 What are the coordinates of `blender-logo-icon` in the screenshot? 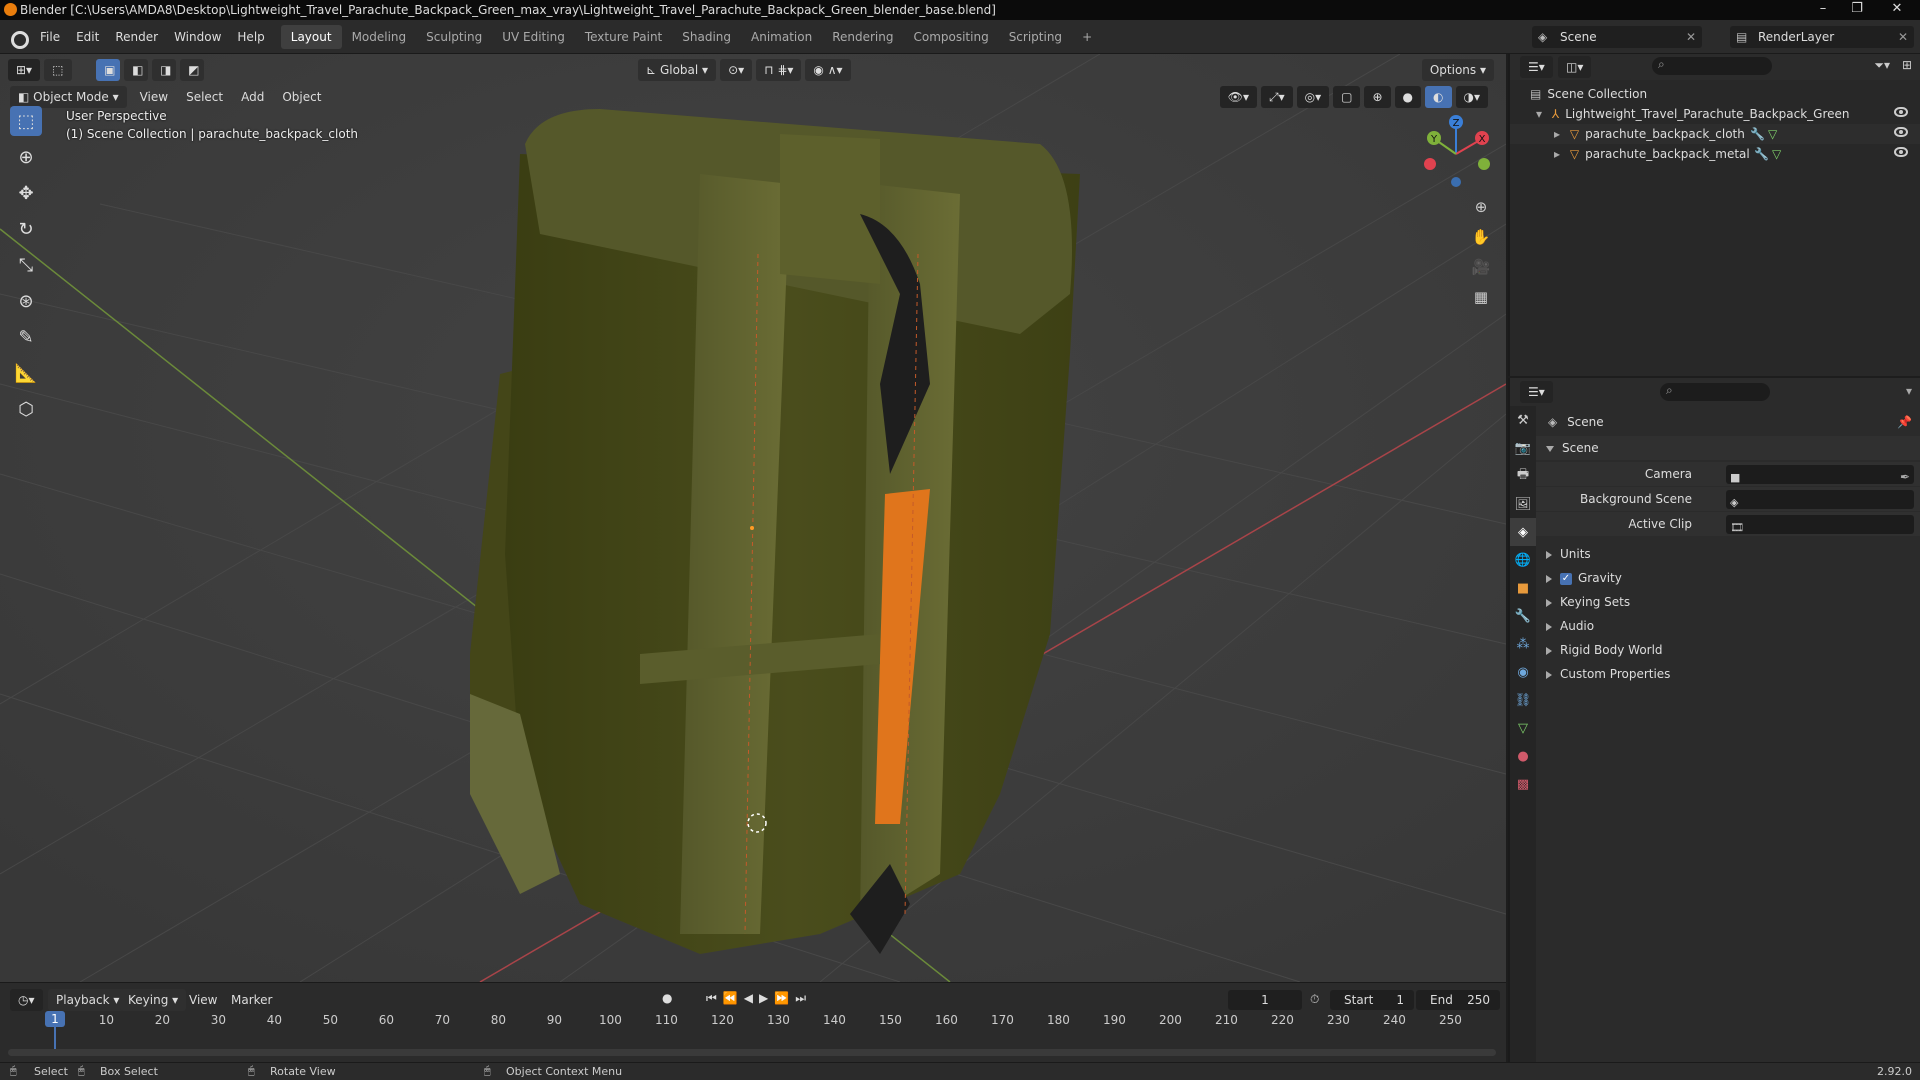 It's located at (18, 38).